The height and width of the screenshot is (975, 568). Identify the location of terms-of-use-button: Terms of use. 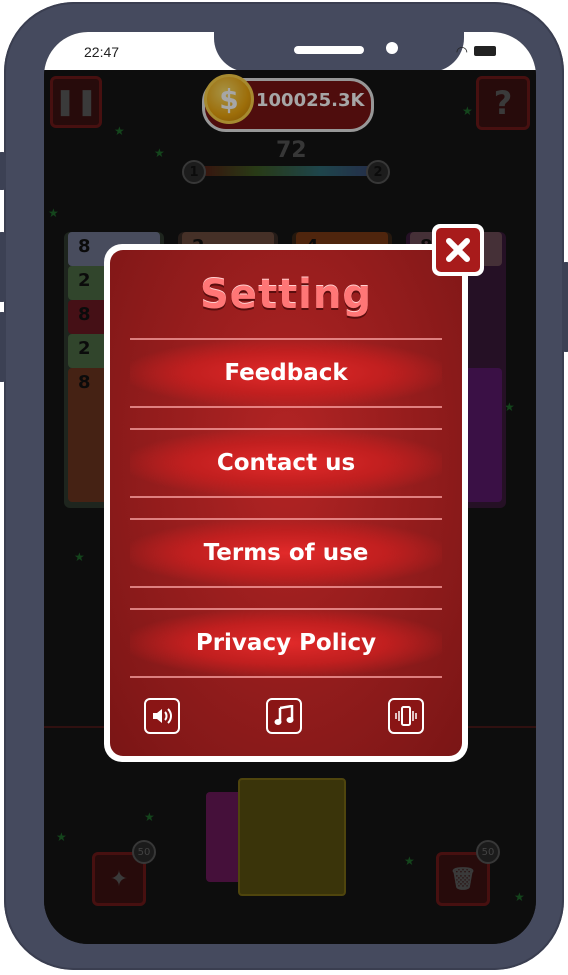
(286, 553).